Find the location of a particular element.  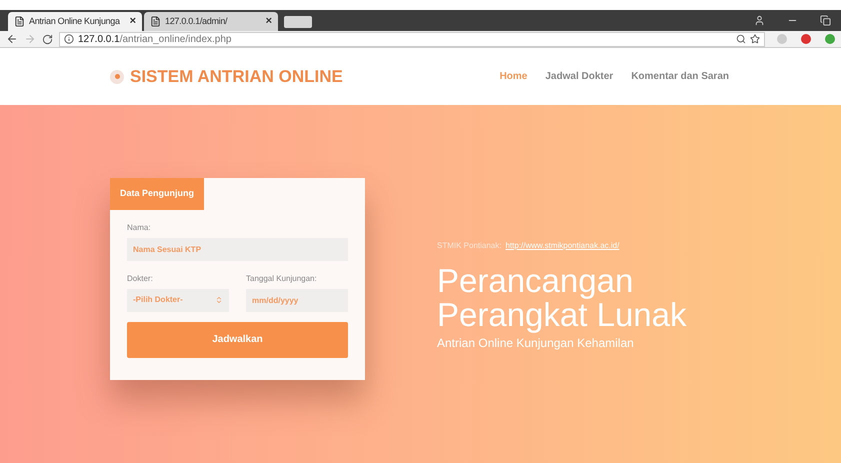

restore-icon is located at coordinates (825, 20).